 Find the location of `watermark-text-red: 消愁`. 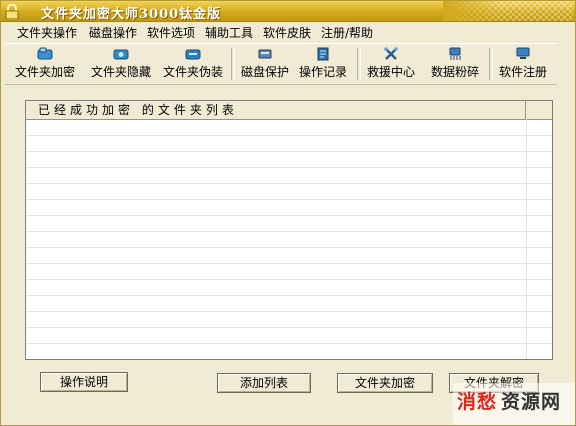

watermark-text-red: 消愁 is located at coordinates (477, 402).